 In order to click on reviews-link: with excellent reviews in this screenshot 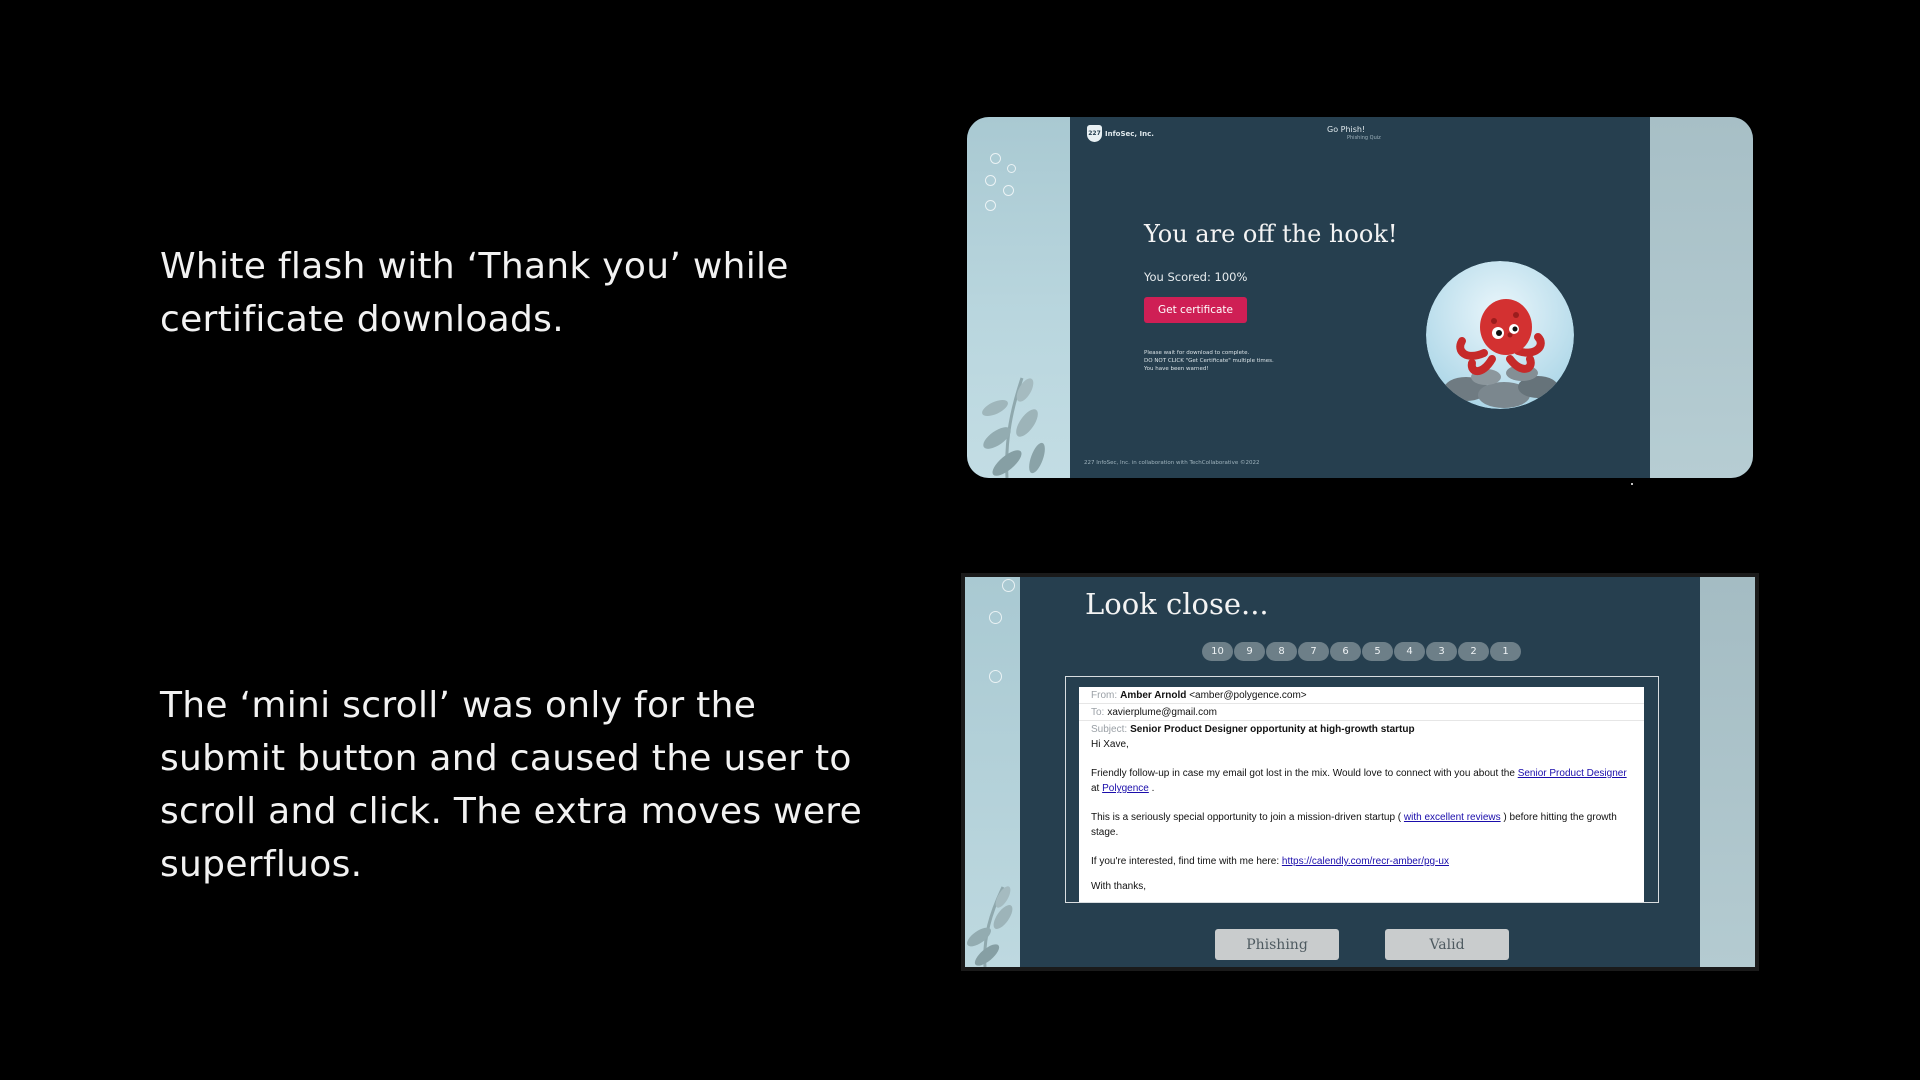, I will do `click(1452, 817)`.